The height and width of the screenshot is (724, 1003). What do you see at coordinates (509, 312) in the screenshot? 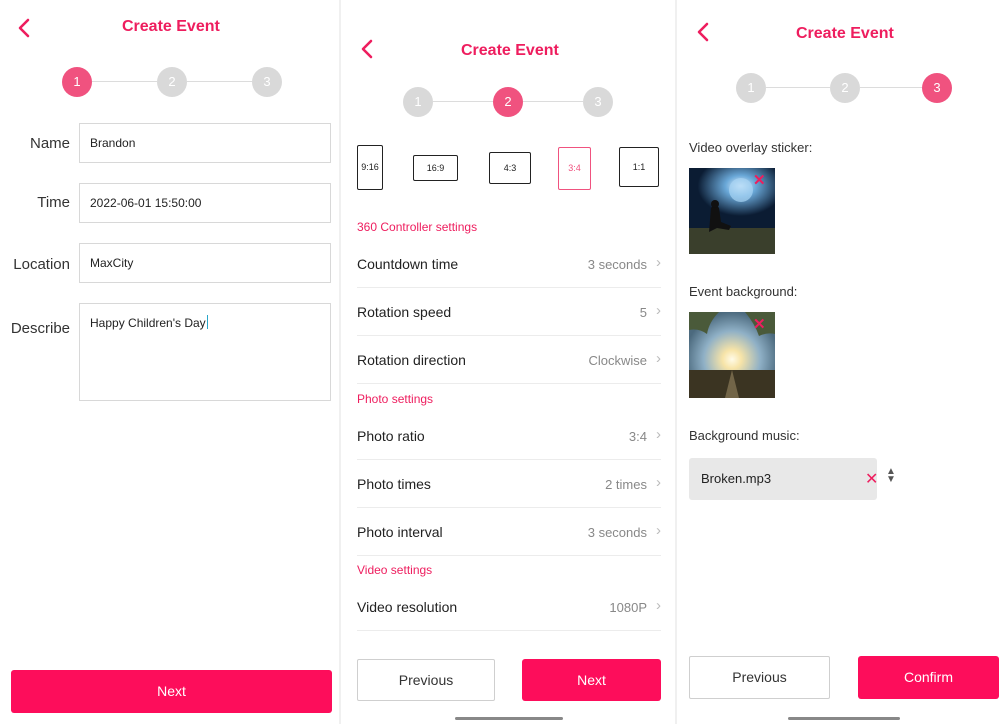
I see `setting-row-rotation-speed: Rotation speed 5 ›` at bounding box center [509, 312].